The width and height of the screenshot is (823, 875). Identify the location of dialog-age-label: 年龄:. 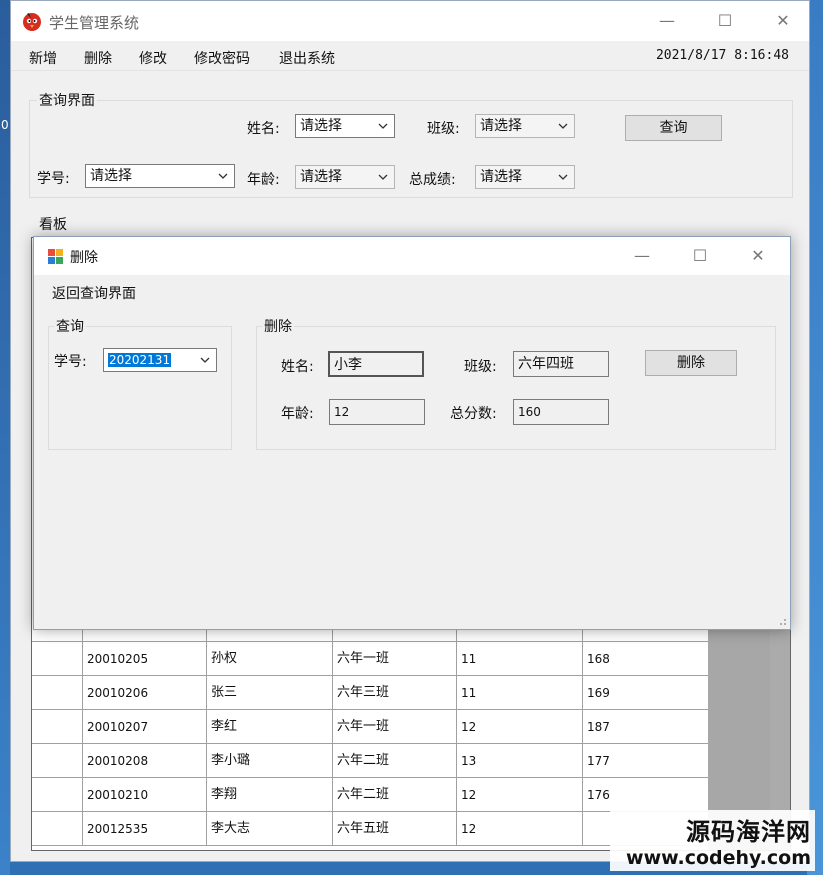
(297, 414).